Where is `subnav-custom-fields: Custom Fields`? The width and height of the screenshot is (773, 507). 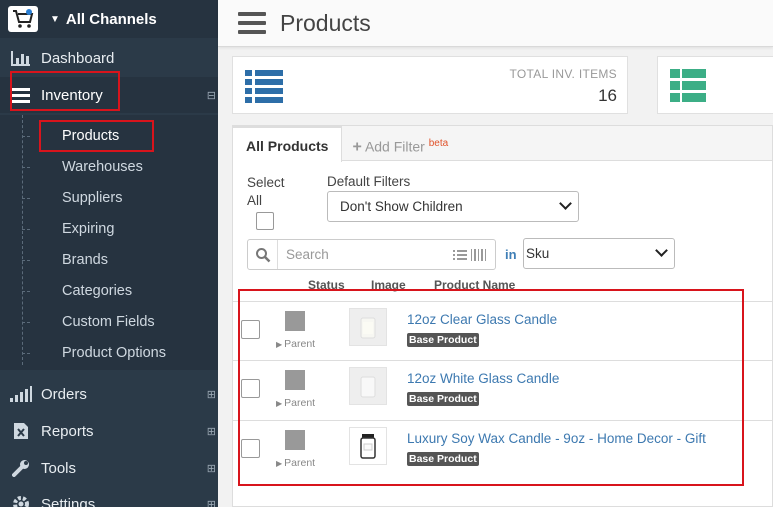 subnav-custom-fields: Custom Fields is located at coordinates (108, 322).